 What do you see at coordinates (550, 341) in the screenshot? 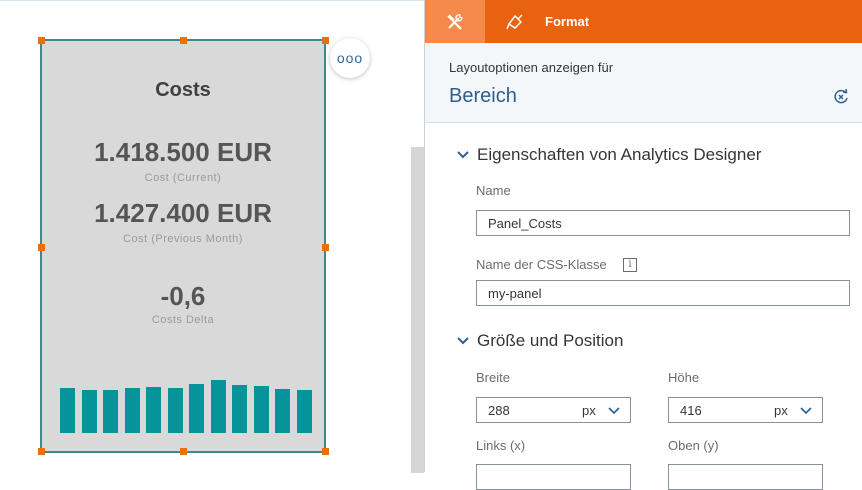
I see `section-size-position-title: Größe und Position` at bounding box center [550, 341].